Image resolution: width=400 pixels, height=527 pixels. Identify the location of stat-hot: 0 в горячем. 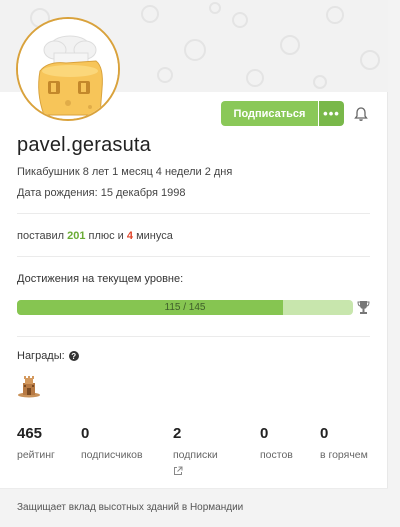
(345, 444).